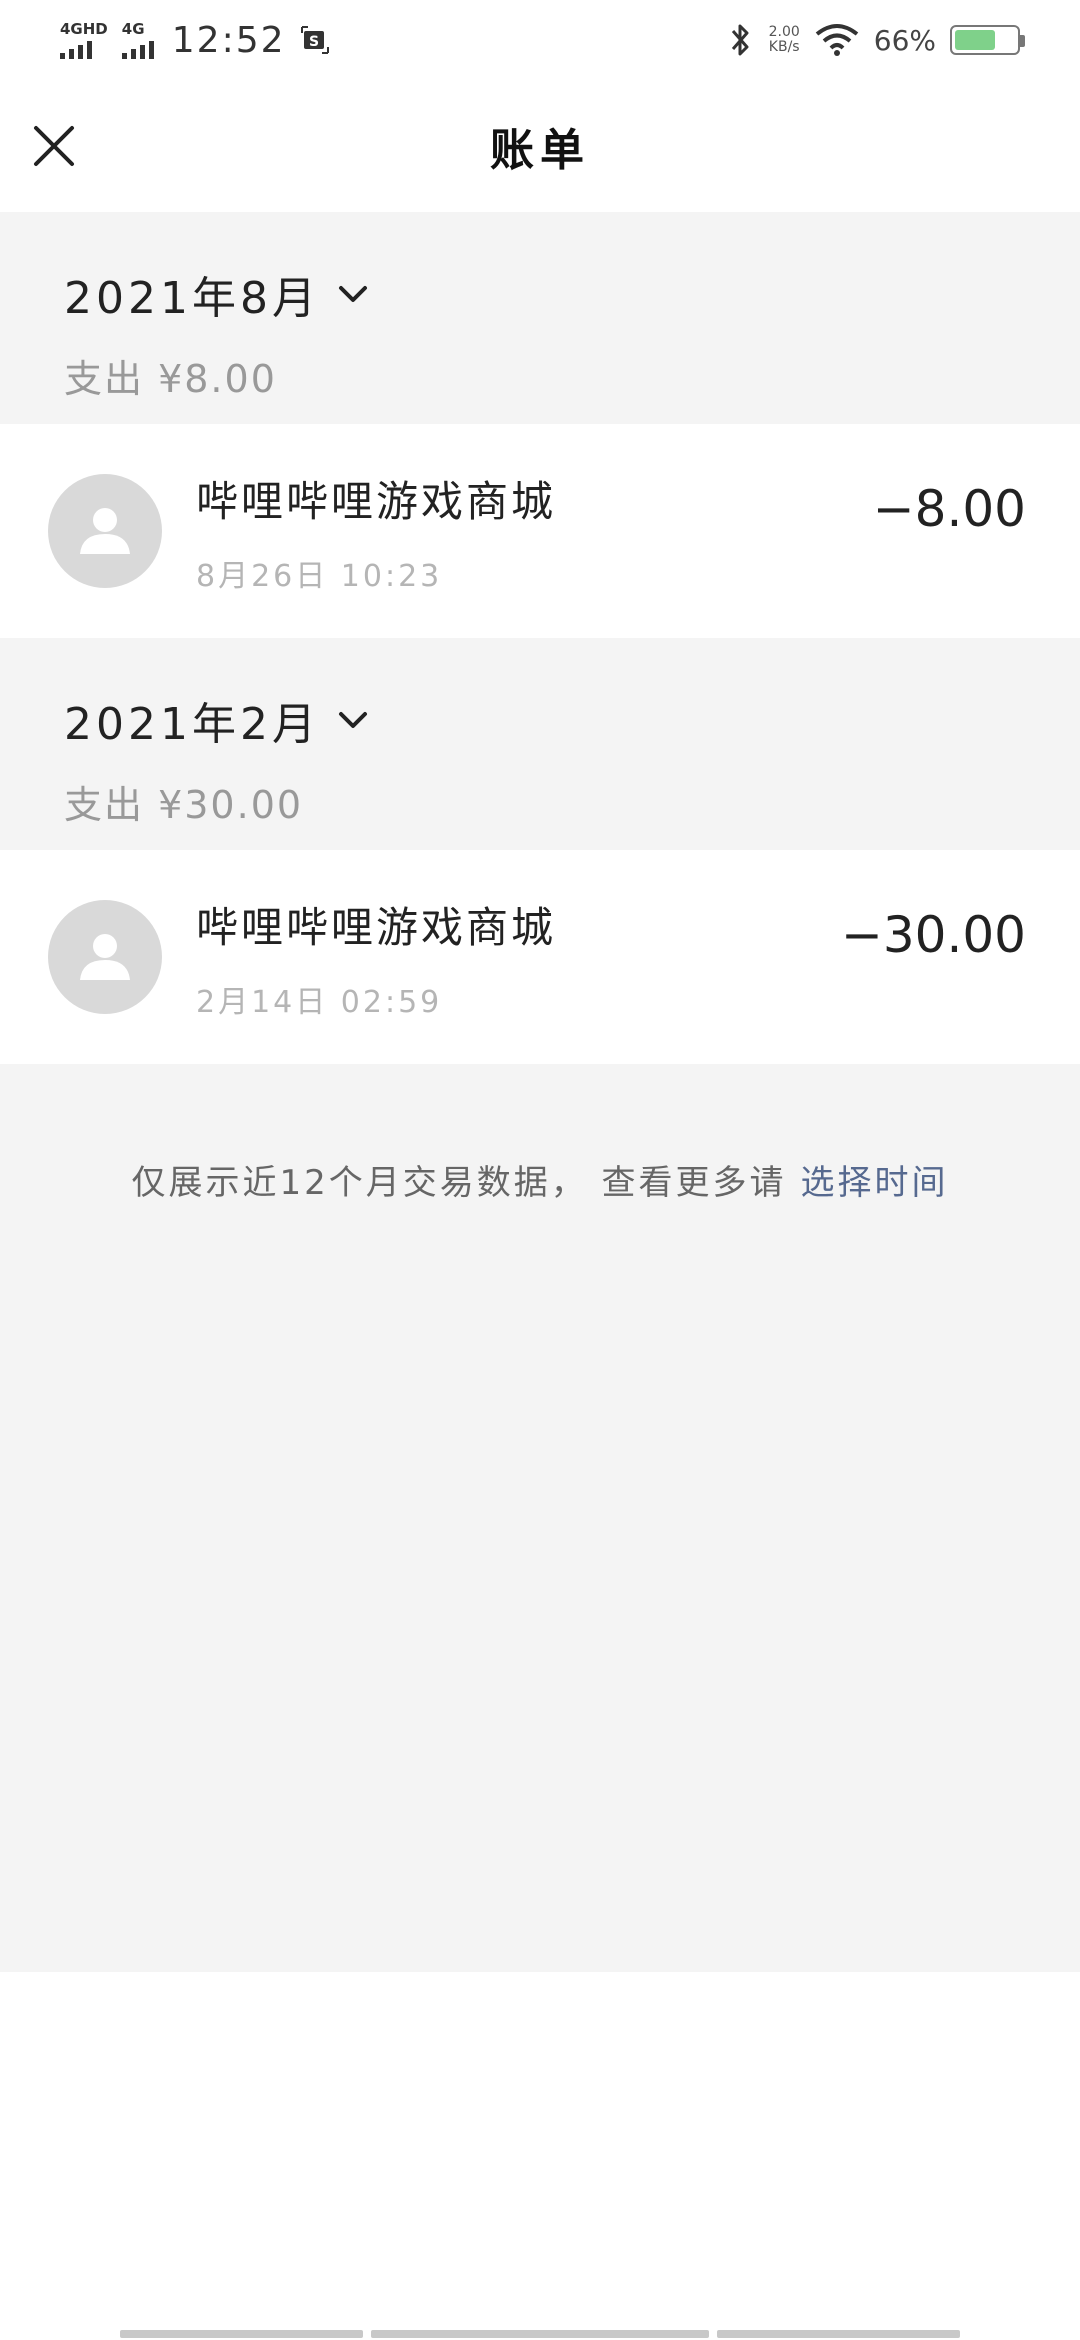 The height and width of the screenshot is (2340, 1080). Describe the element at coordinates (933, 935) in the screenshot. I see `transaction-amount: −30.00` at that location.